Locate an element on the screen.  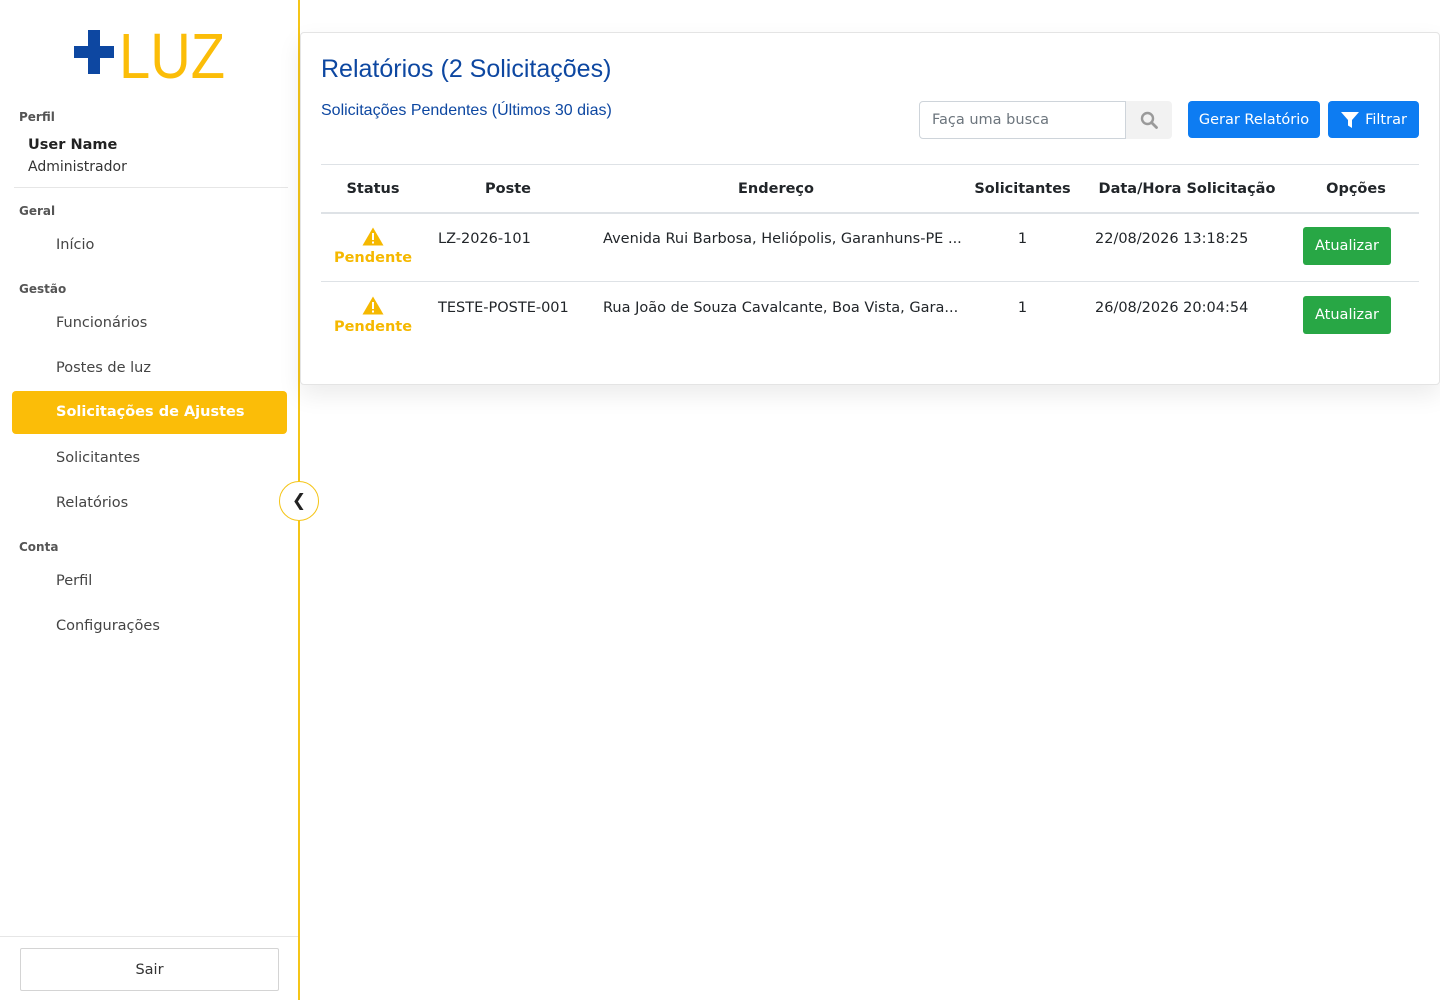
page-title: Relatórios (2 Solicitações) is located at coordinates (466, 69).